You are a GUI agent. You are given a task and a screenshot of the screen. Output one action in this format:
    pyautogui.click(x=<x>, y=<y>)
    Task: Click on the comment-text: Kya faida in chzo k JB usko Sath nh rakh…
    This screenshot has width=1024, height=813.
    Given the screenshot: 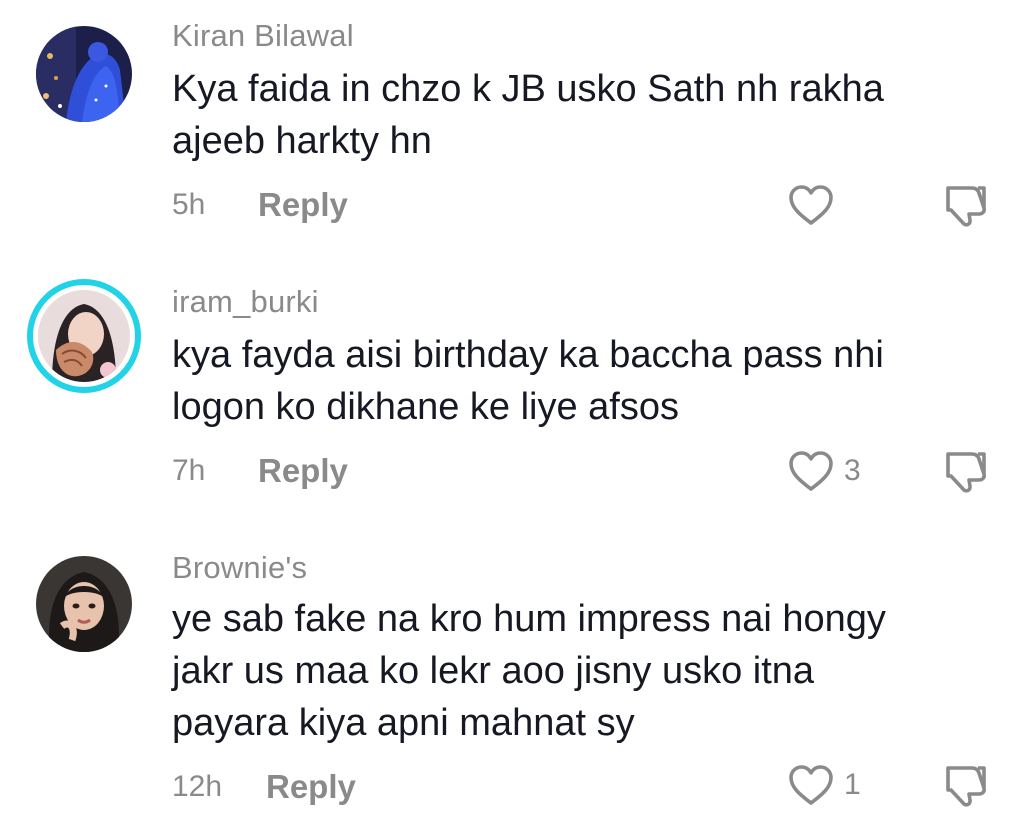 What is the action you would take?
    pyautogui.click(x=582, y=115)
    